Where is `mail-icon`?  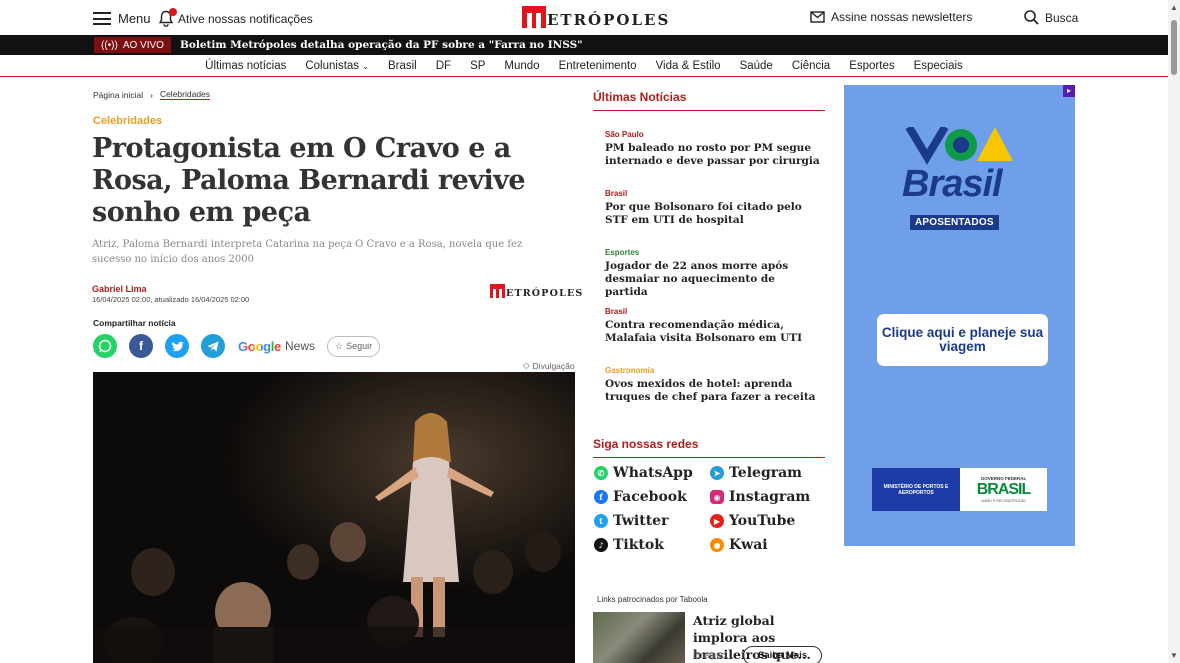
mail-icon is located at coordinates (817, 17).